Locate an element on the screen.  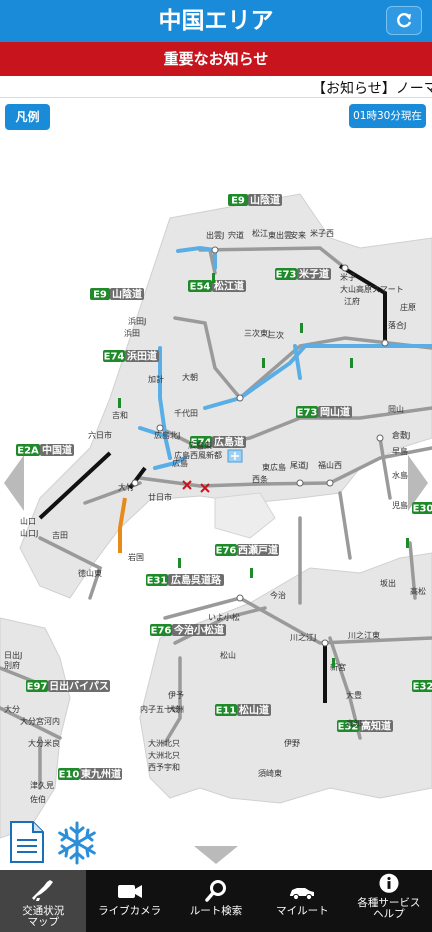
svg-text: 福山西 is located at coordinates (330, 465).